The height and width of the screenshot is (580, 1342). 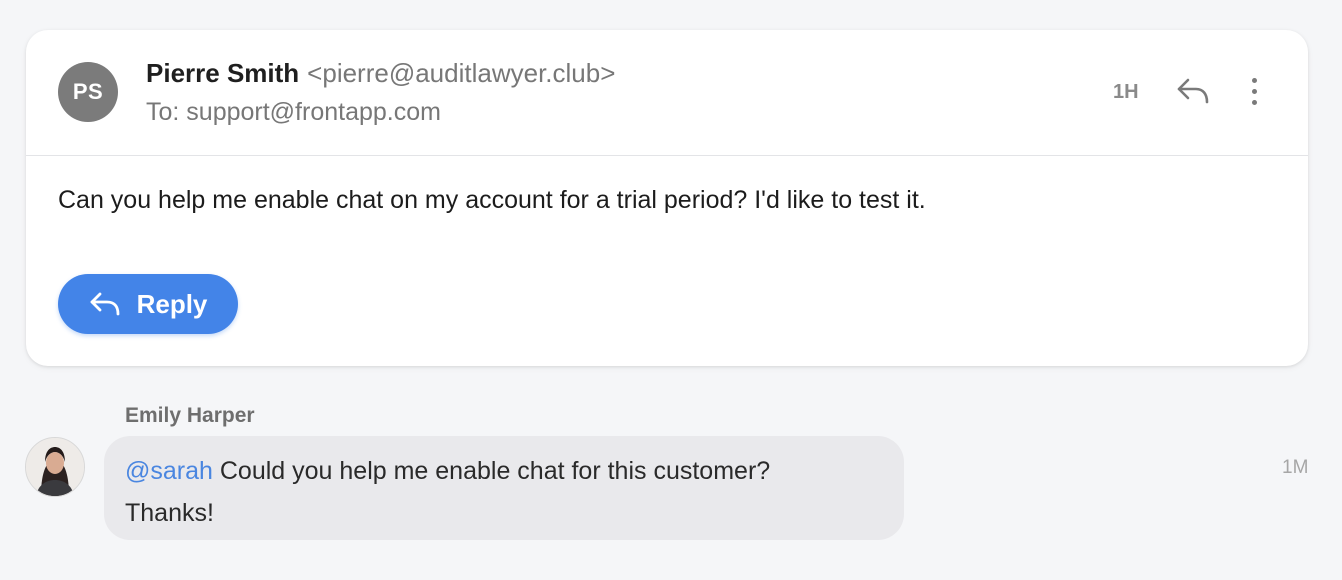 I want to click on message-timestamp: 1H, so click(x=1126, y=92).